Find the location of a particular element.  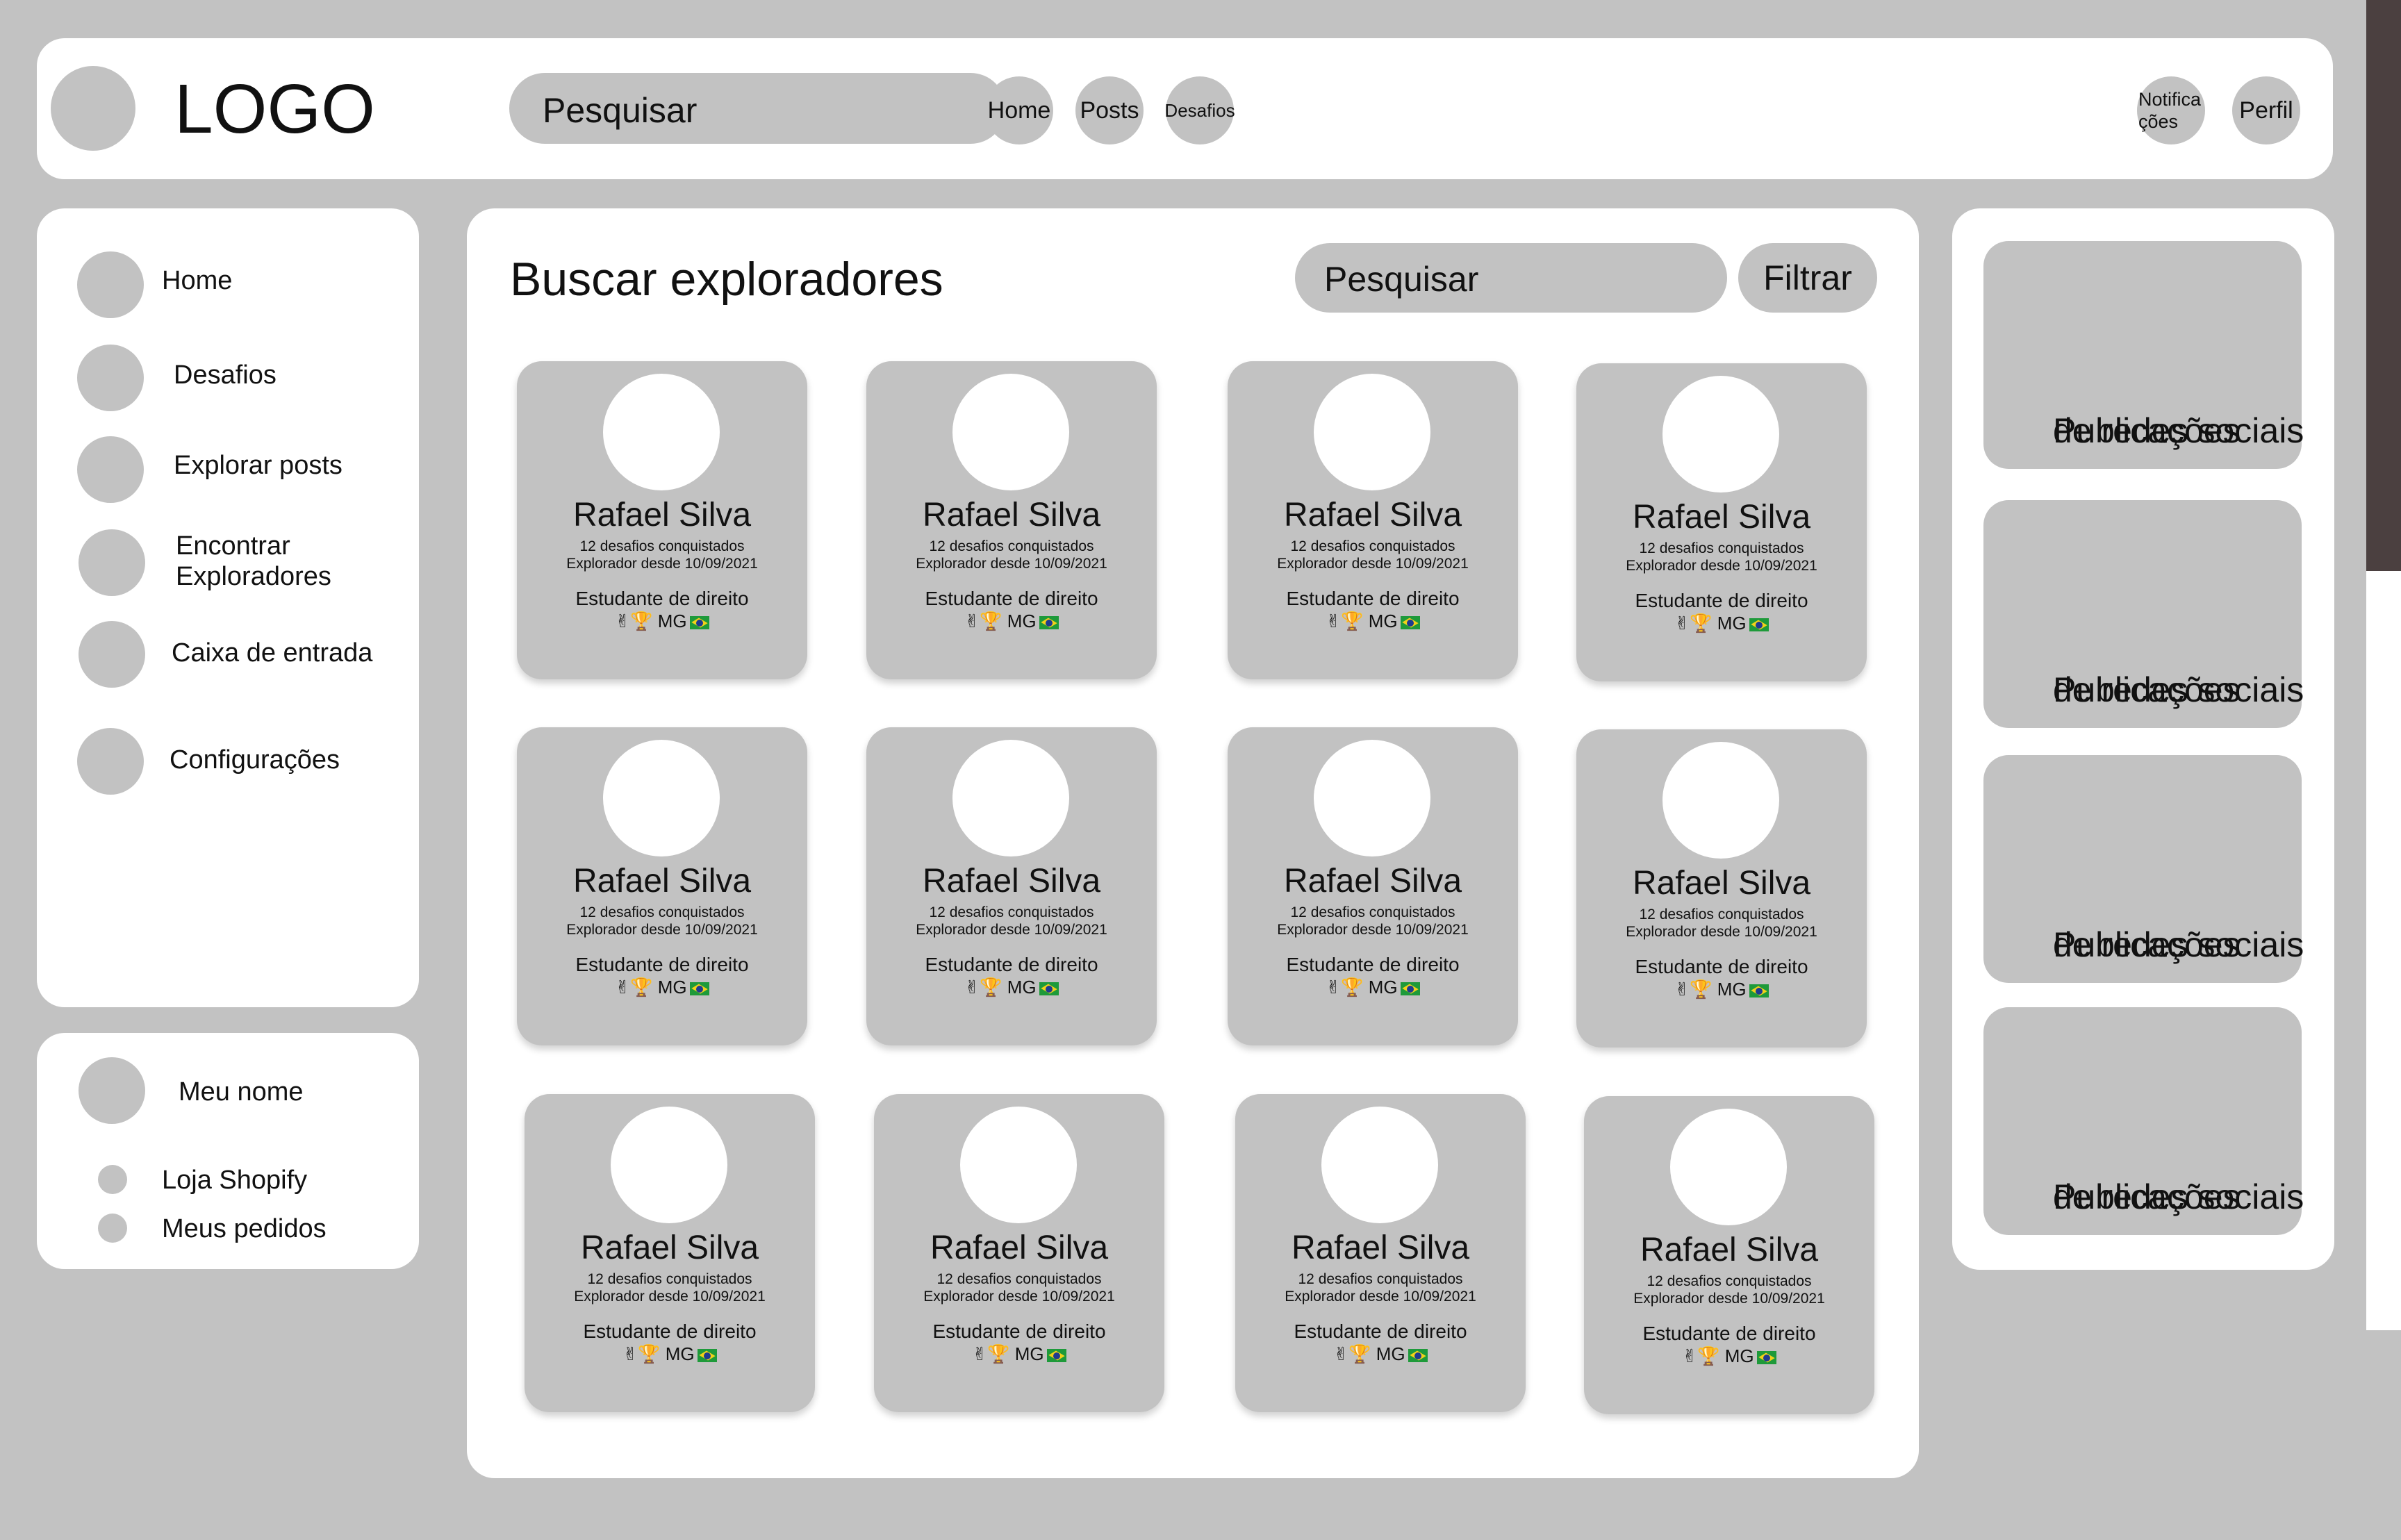

orders-link: Meus pedidos is located at coordinates (228, 1228).